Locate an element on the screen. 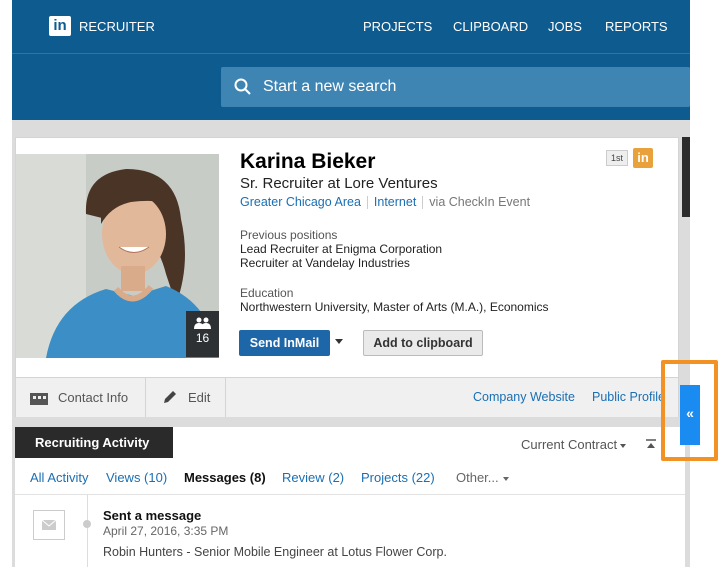 Image resolution: width=723 pixels, height=567 pixels. inmail-dropdown-icon is located at coordinates (339, 341).